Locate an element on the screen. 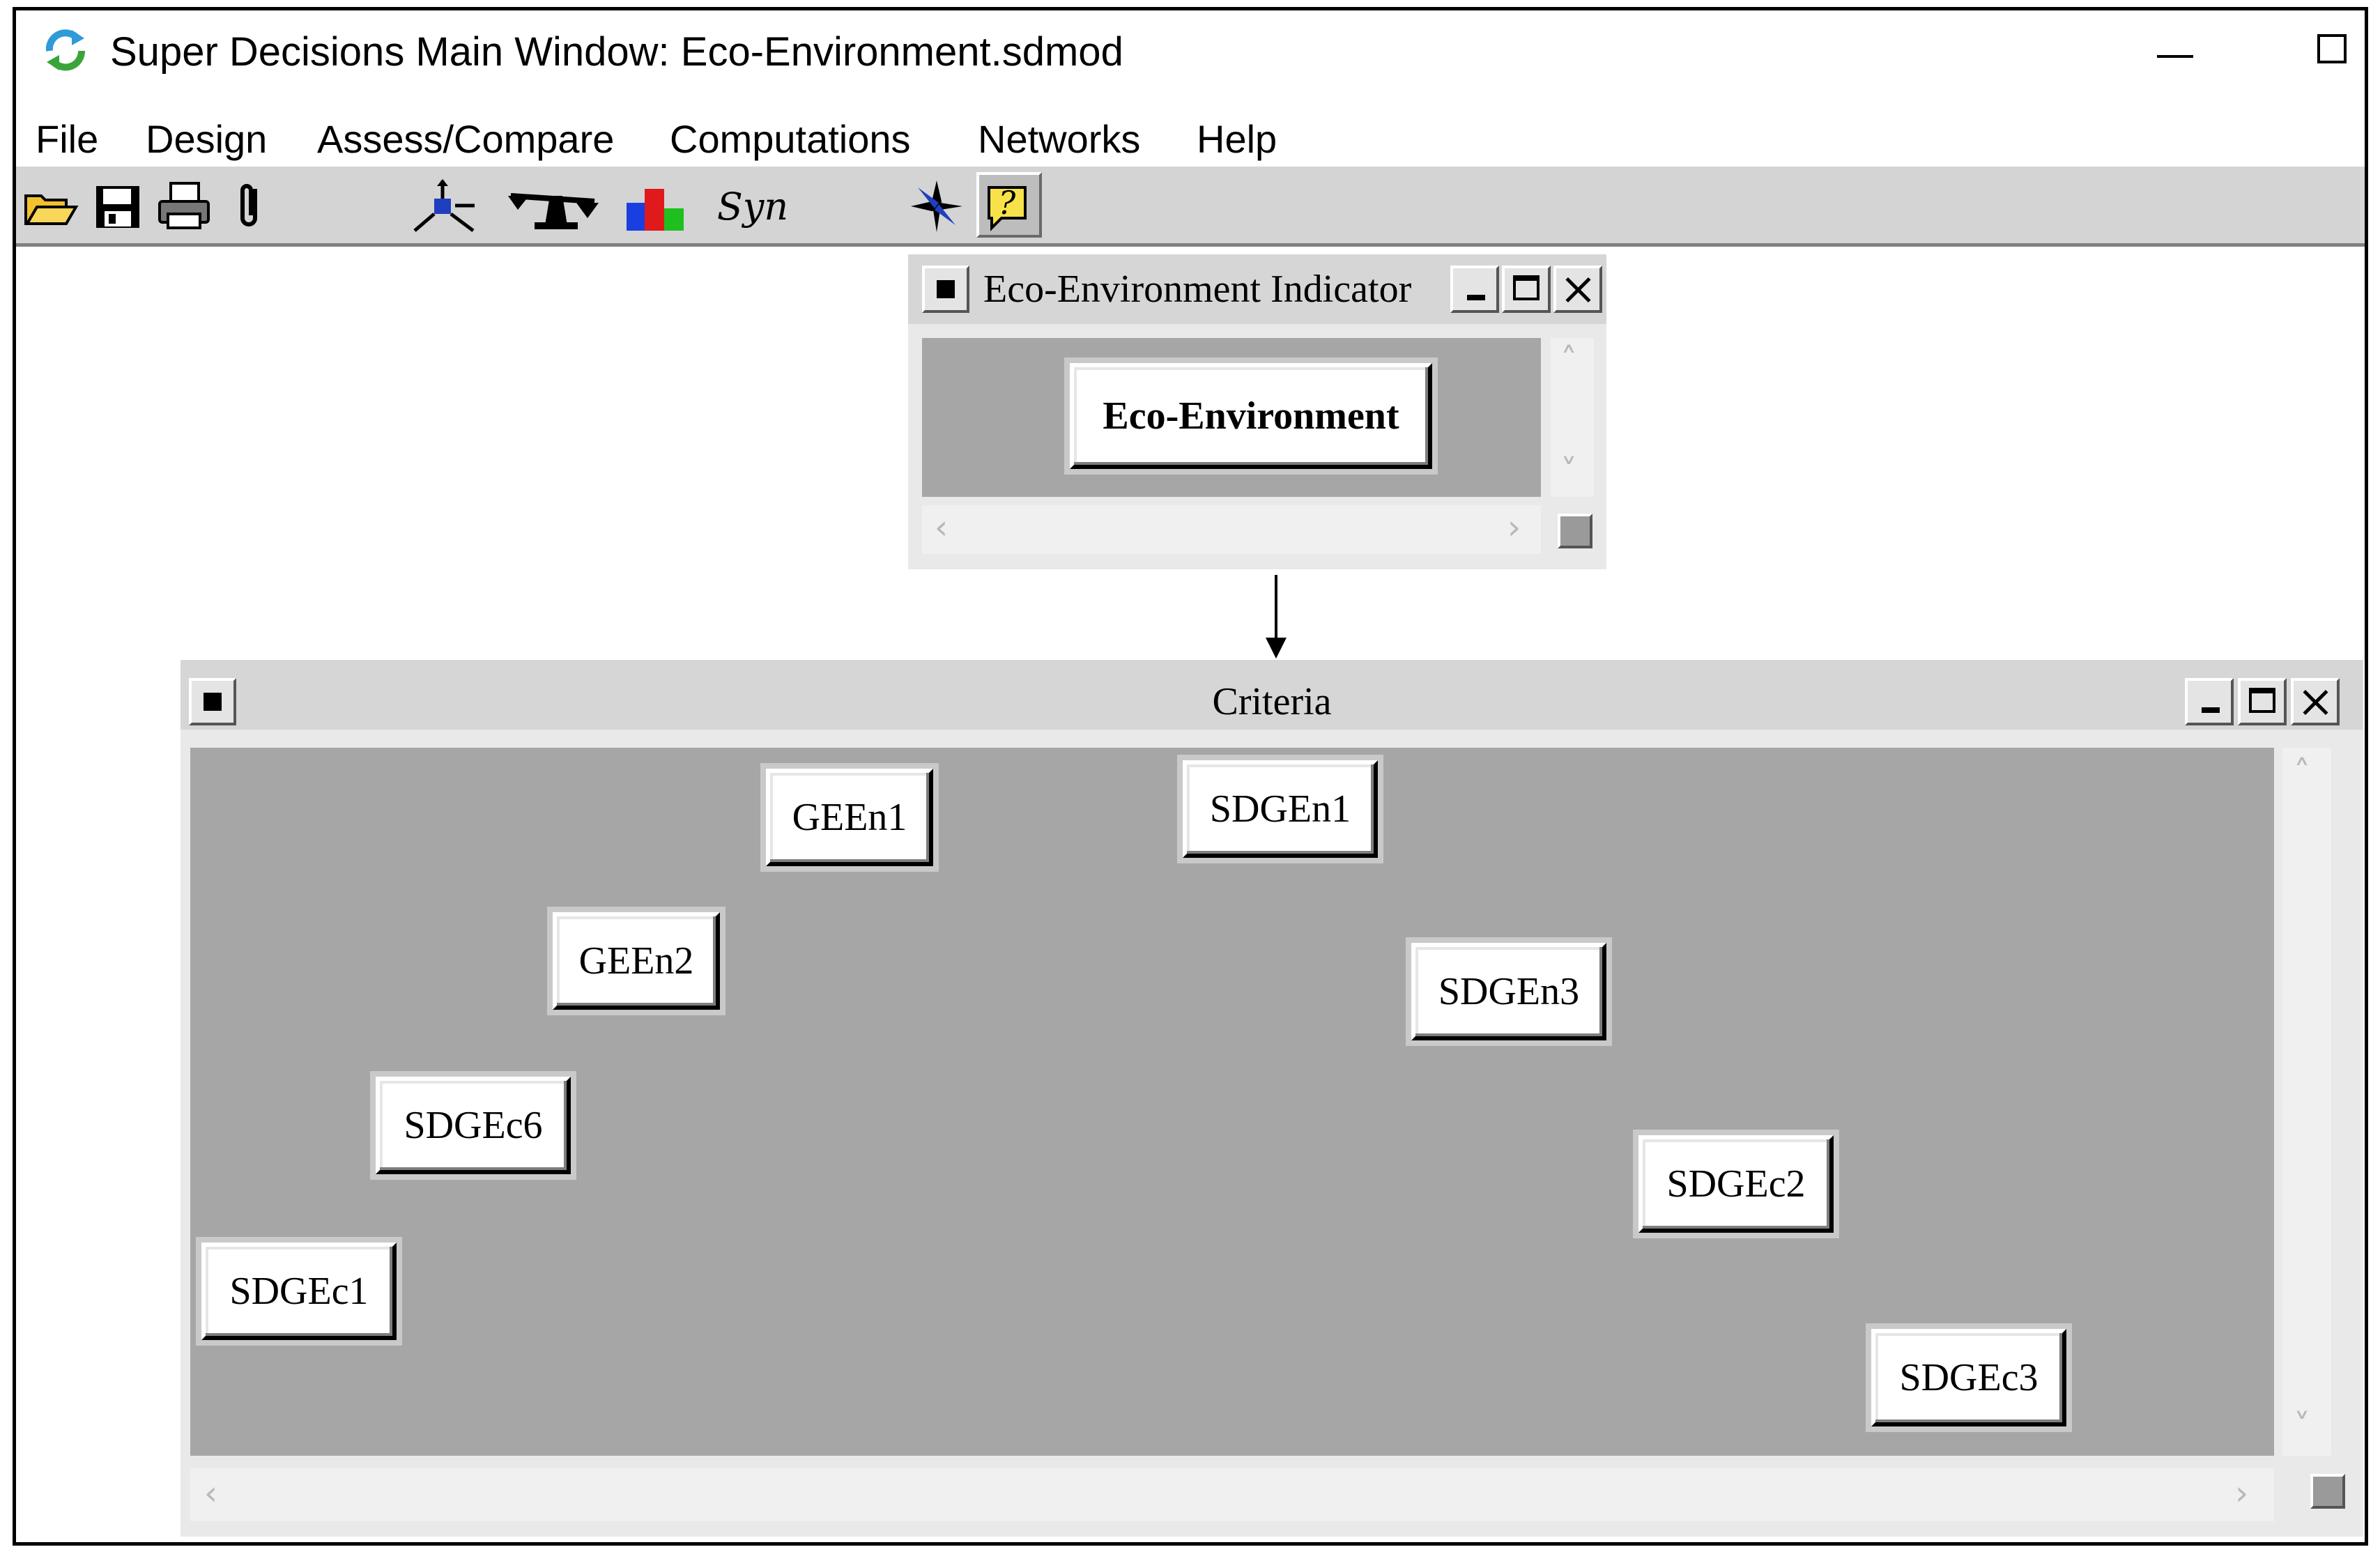 The height and width of the screenshot is (1554, 2380). connection-arrow-head is located at coordinates (1276, 648).